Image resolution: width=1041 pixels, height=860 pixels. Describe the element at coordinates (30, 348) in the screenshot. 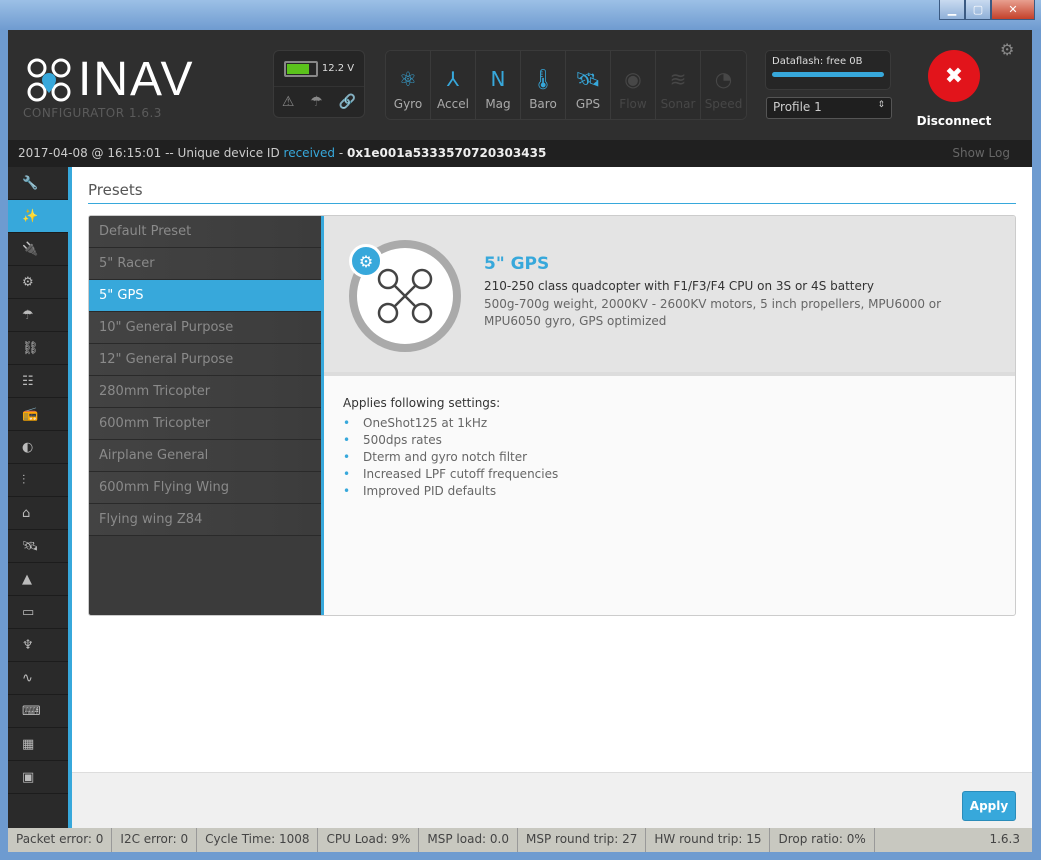

I see `network-icon: ⛓` at that location.